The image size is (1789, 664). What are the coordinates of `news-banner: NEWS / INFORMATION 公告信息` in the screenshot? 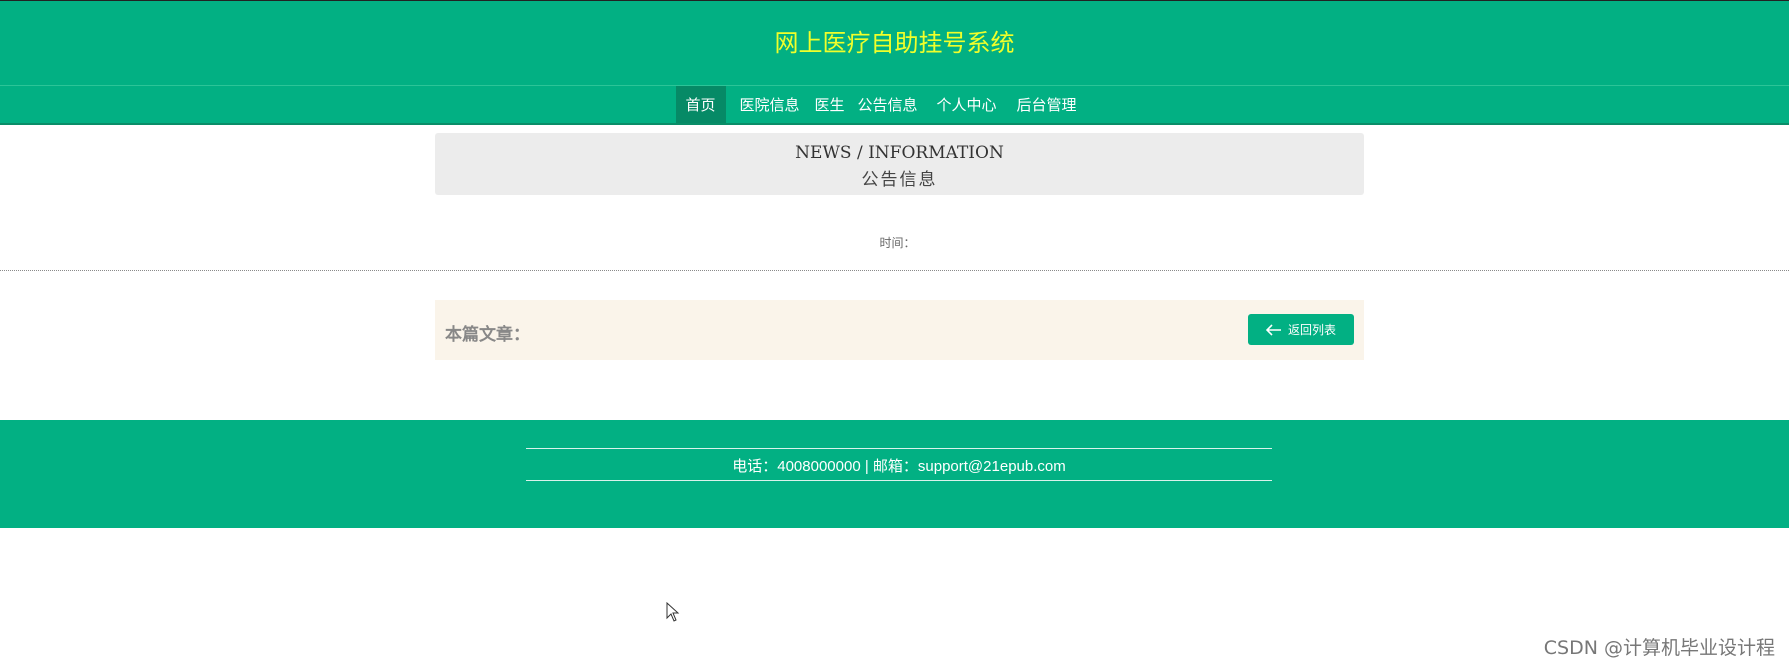 It's located at (899, 164).